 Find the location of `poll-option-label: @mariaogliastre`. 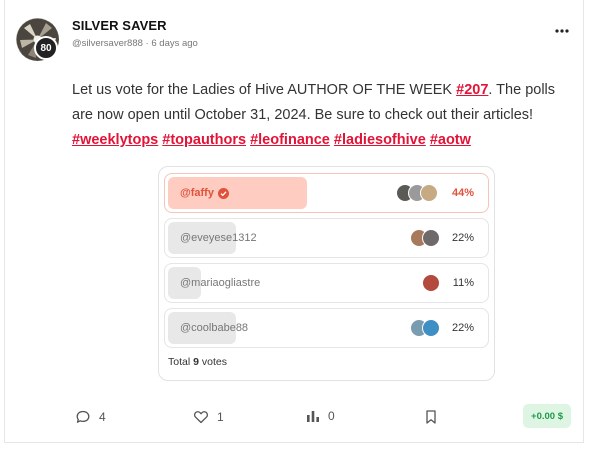

poll-option-label: @mariaogliastre is located at coordinates (220, 283).